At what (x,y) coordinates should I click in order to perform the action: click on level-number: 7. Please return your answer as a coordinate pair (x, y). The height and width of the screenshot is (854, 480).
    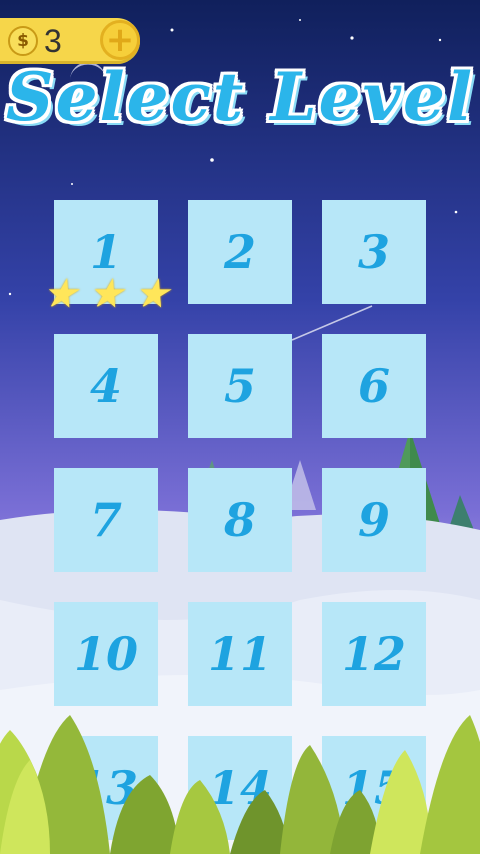
    Looking at the image, I should click on (105, 520).